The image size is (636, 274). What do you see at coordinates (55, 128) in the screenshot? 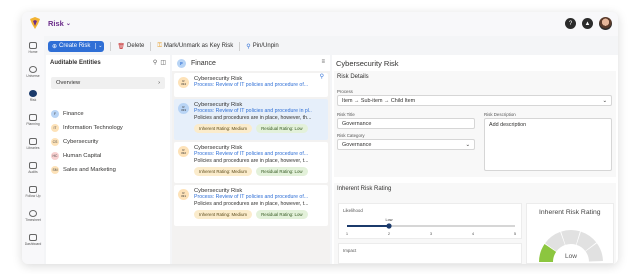
I see `entity-badge: IT` at bounding box center [55, 128].